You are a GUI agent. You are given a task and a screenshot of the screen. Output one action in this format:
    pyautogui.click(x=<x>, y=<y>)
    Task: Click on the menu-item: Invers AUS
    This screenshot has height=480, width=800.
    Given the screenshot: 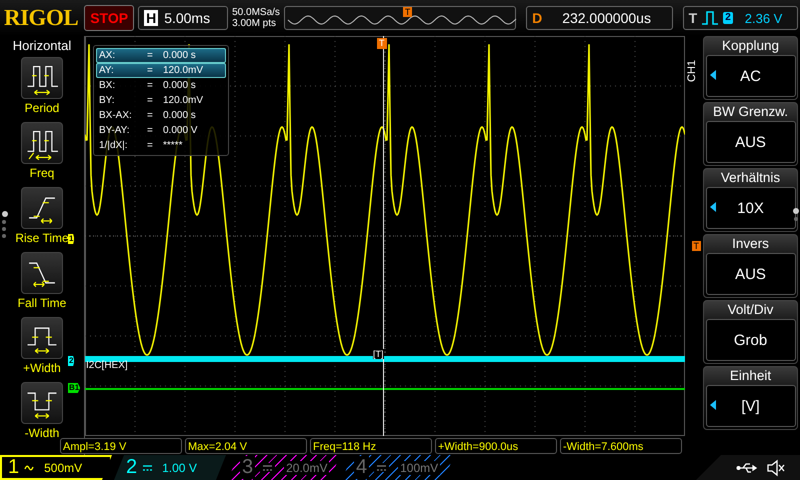 What is the action you would take?
    pyautogui.click(x=750, y=266)
    